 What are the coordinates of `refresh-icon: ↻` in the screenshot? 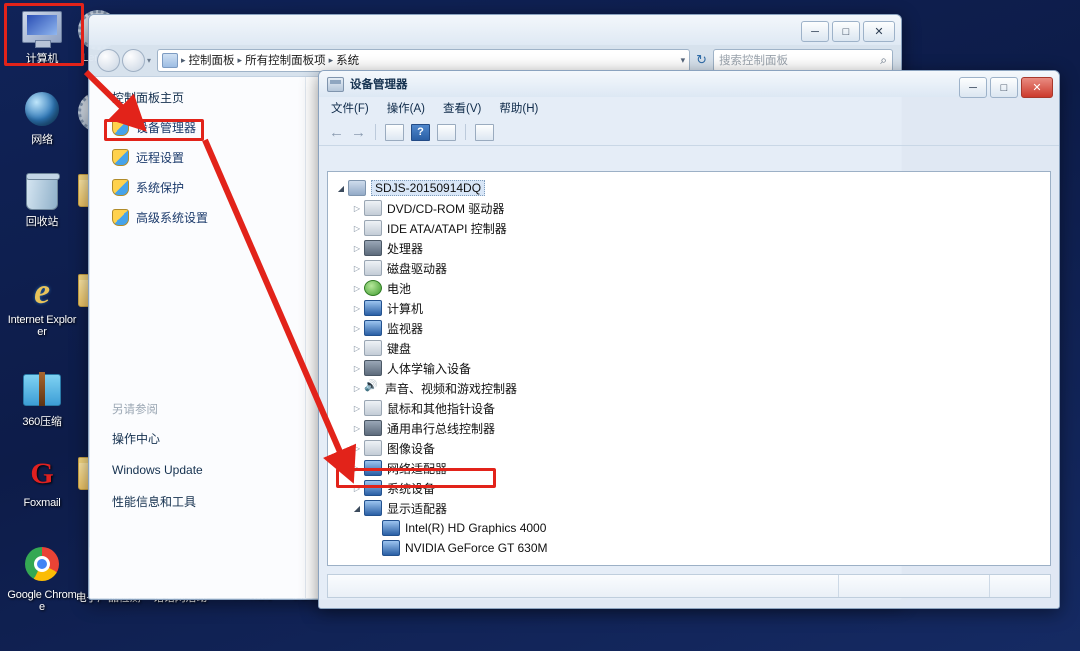 It's located at (701, 60).